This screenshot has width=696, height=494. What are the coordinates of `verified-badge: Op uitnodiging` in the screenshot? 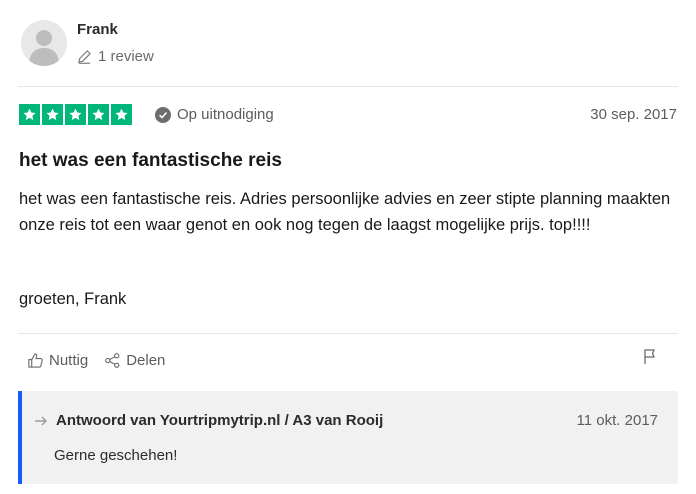 It's located at (214, 114).